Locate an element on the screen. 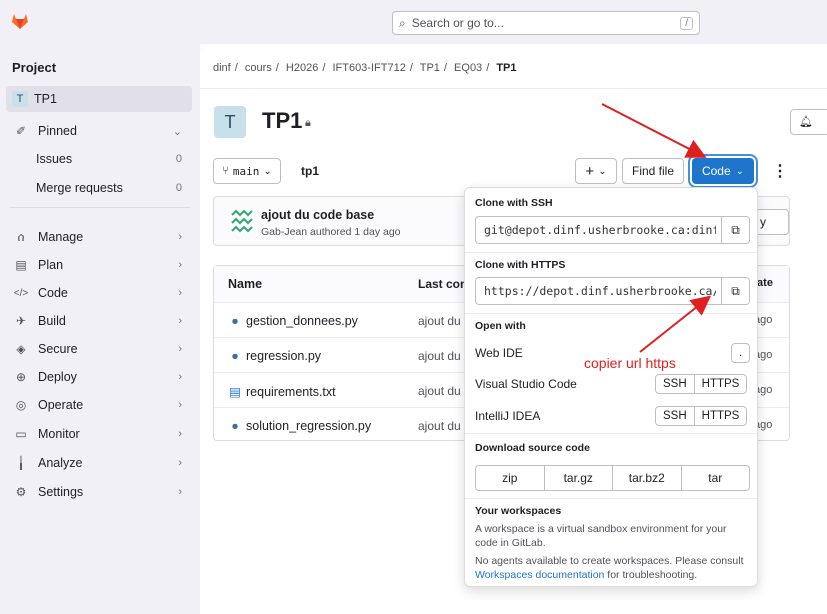 This screenshot has height=614, width=827. arrow-to-code-button is located at coordinates (654, 130).